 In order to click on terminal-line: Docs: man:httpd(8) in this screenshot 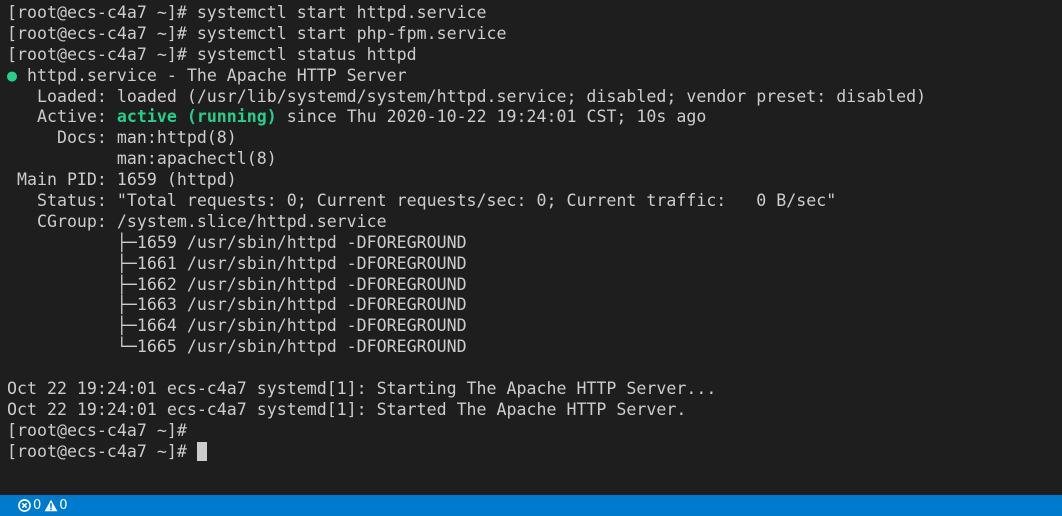, I will do `click(466, 138)`.